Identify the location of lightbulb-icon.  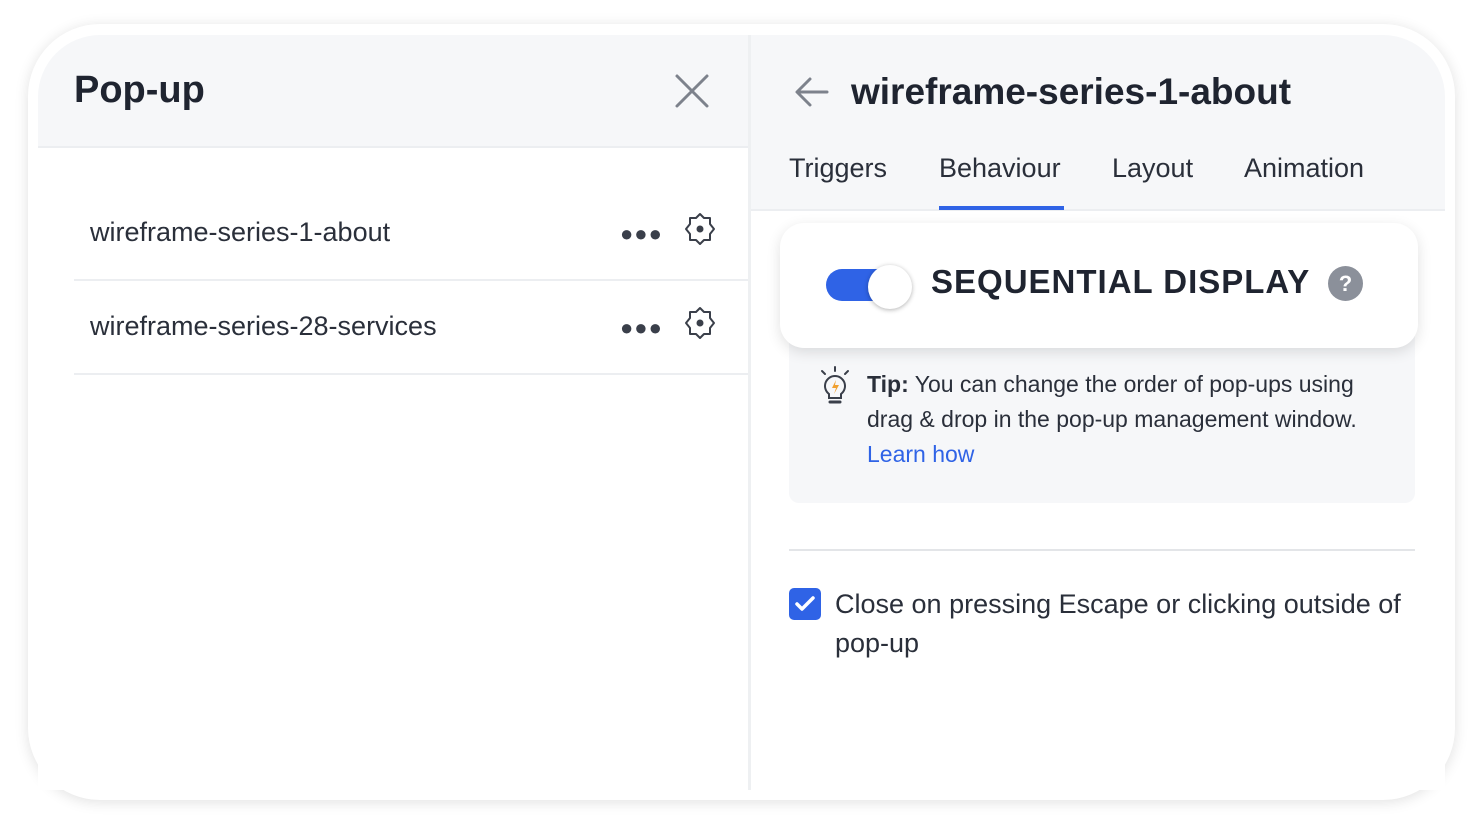
(835, 385).